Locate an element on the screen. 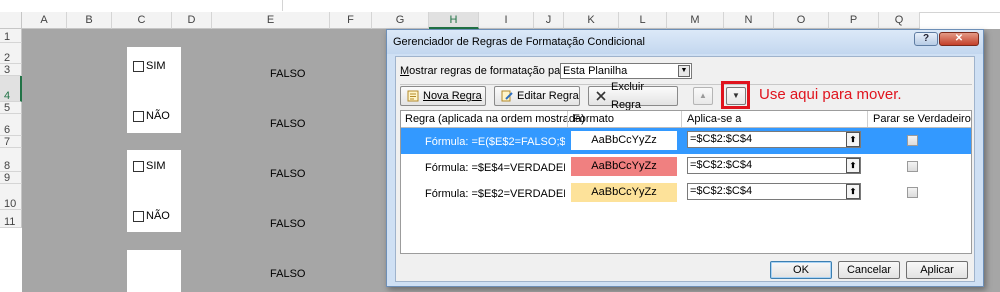 The width and height of the screenshot is (1000, 292). delete-rule-button: Excluir Regra is located at coordinates (633, 96).